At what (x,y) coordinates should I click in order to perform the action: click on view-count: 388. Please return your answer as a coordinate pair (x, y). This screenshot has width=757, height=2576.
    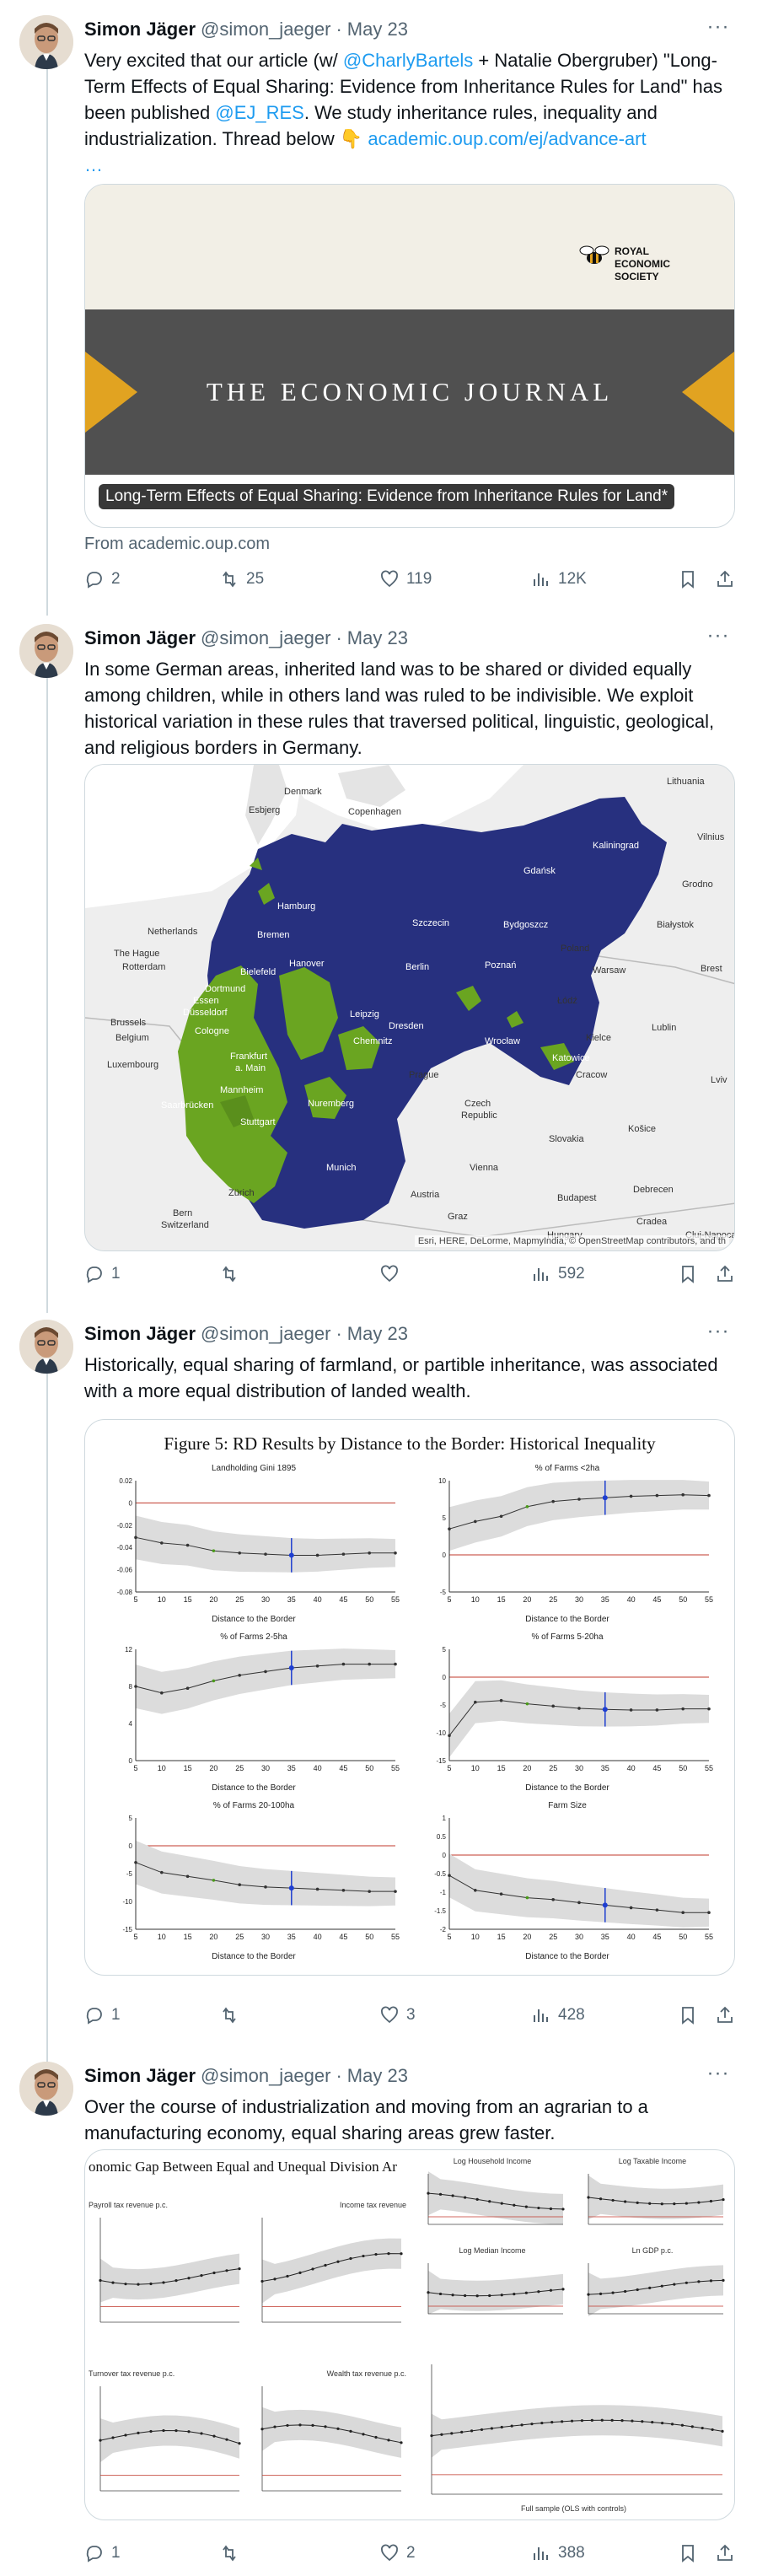
    Looking at the image, I should click on (571, 2553).